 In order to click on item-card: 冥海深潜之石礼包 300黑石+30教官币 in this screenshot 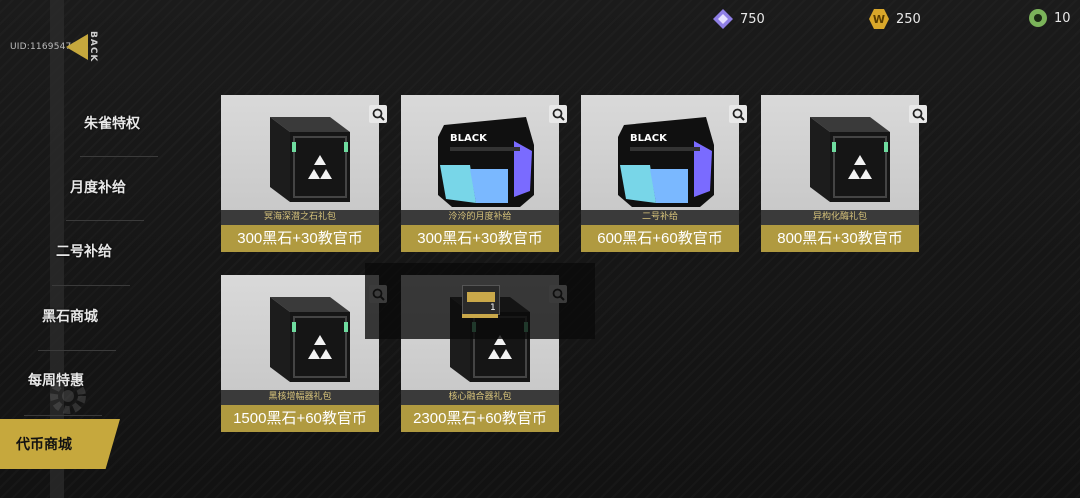, I will do `click(304, 173)`.